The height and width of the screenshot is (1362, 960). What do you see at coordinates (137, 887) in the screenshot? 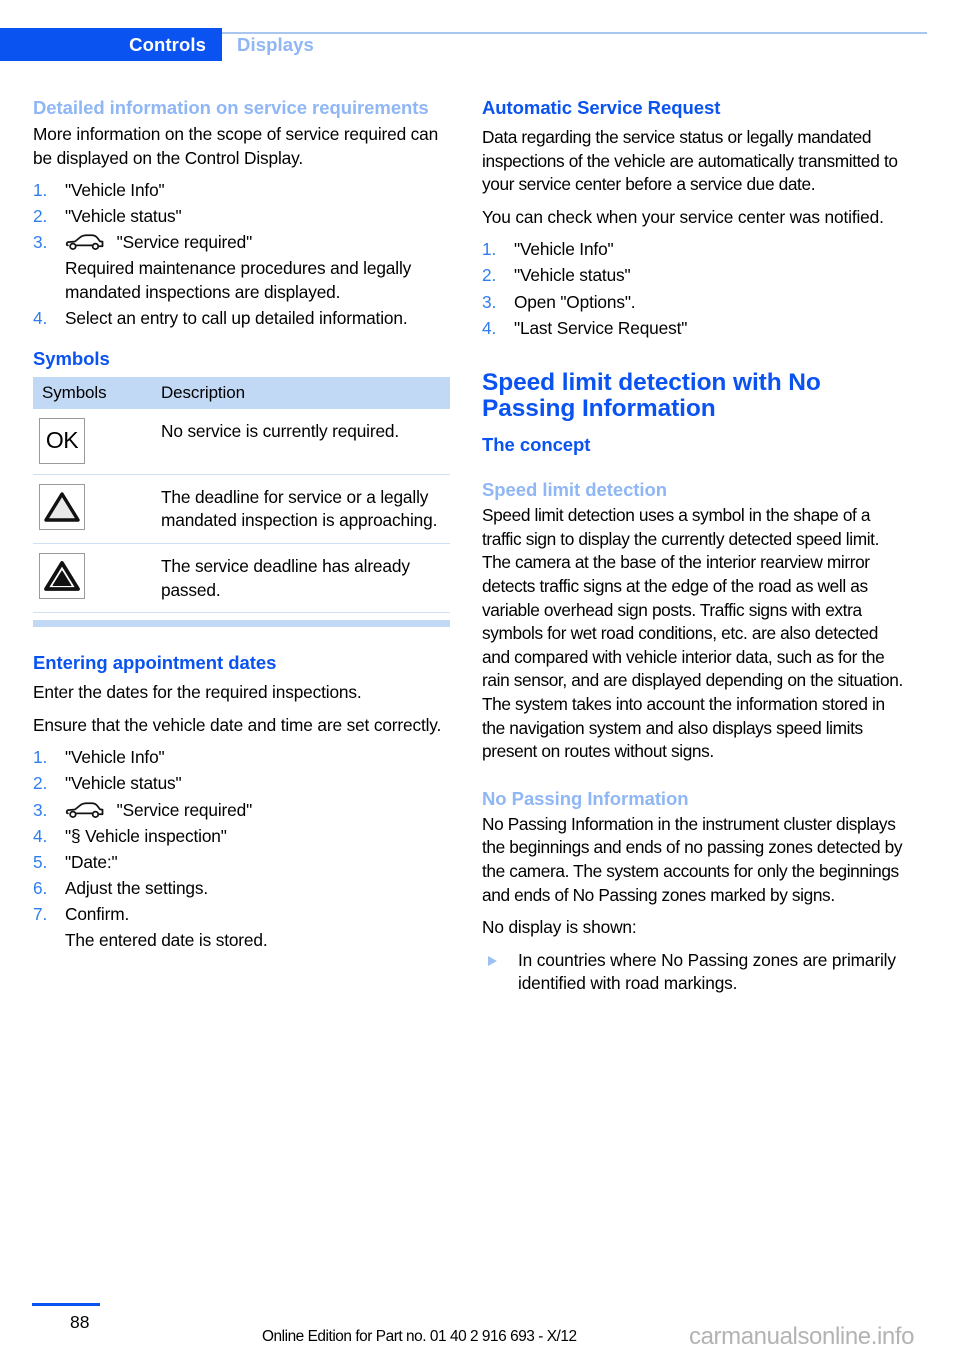
I see `step-text: Adjust the settings.` at bounding box center [137, 887].